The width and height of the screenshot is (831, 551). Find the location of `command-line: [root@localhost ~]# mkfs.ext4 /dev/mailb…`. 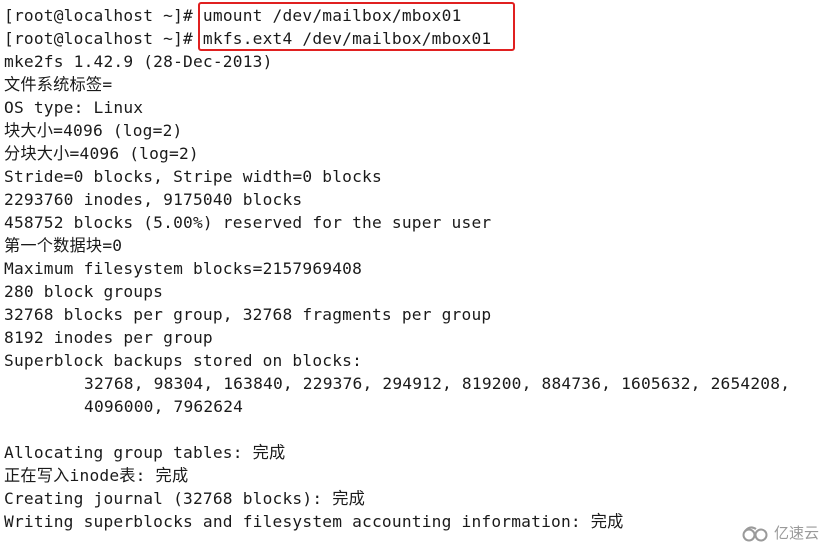

command-line: [root@localhost ~]# mkfs.ext4 /dev/mailb… is located at coordinates (417, 38).